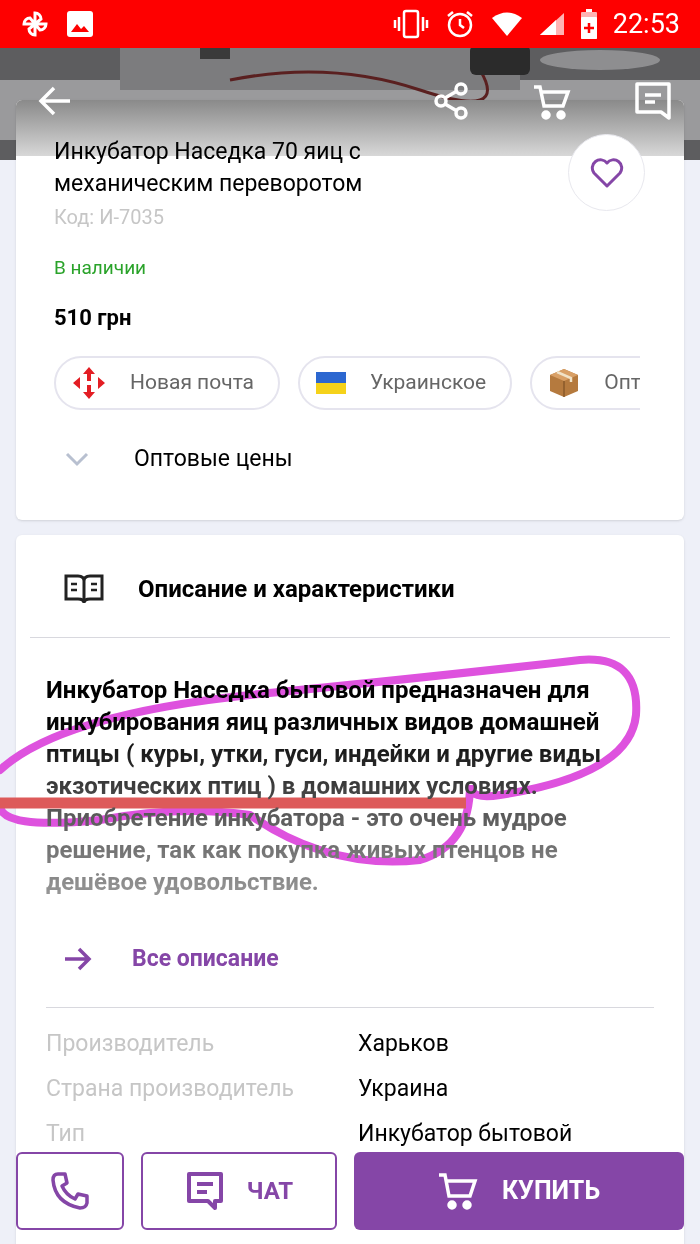 The width and height of the screenshot is (700, 1244). I want to click on call-button, so click(70, 1191).